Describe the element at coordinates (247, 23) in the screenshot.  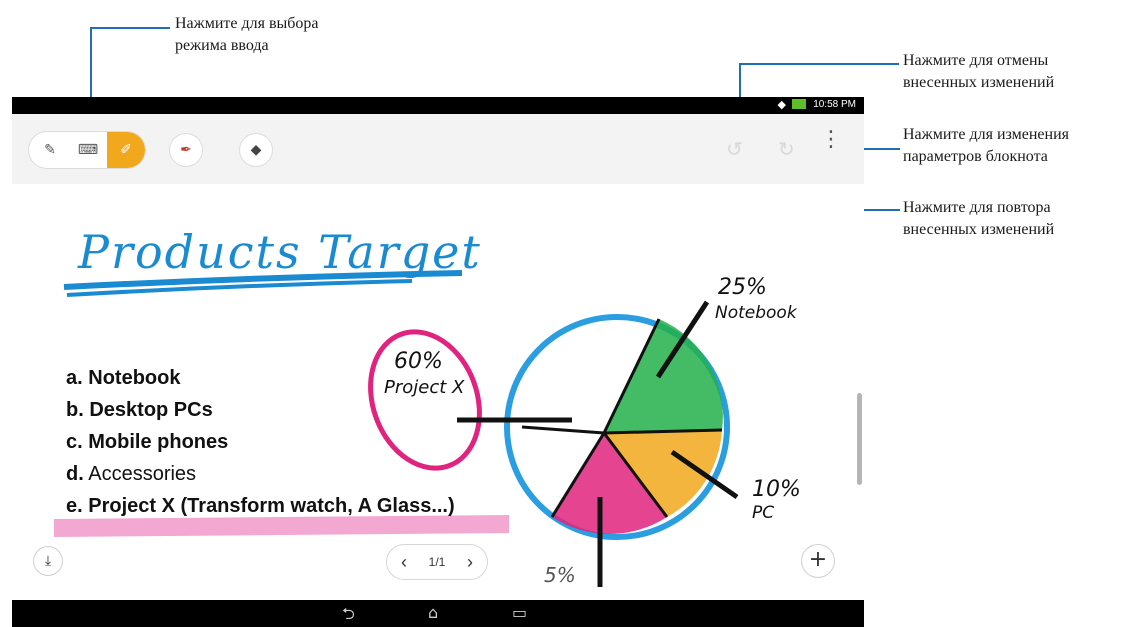
I see `callout-input-mode-line1: Нажмите для выбора` at that location.